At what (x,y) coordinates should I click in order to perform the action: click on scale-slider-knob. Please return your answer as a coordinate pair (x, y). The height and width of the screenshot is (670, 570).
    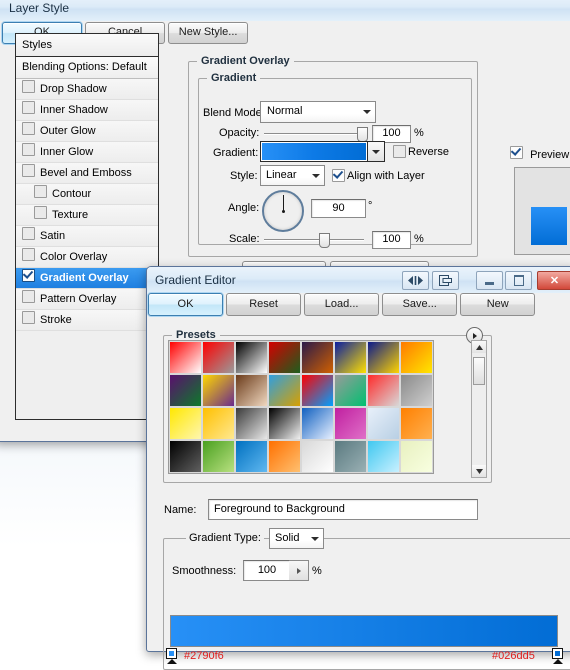
    Looking at the image, I should click on (324, 240).